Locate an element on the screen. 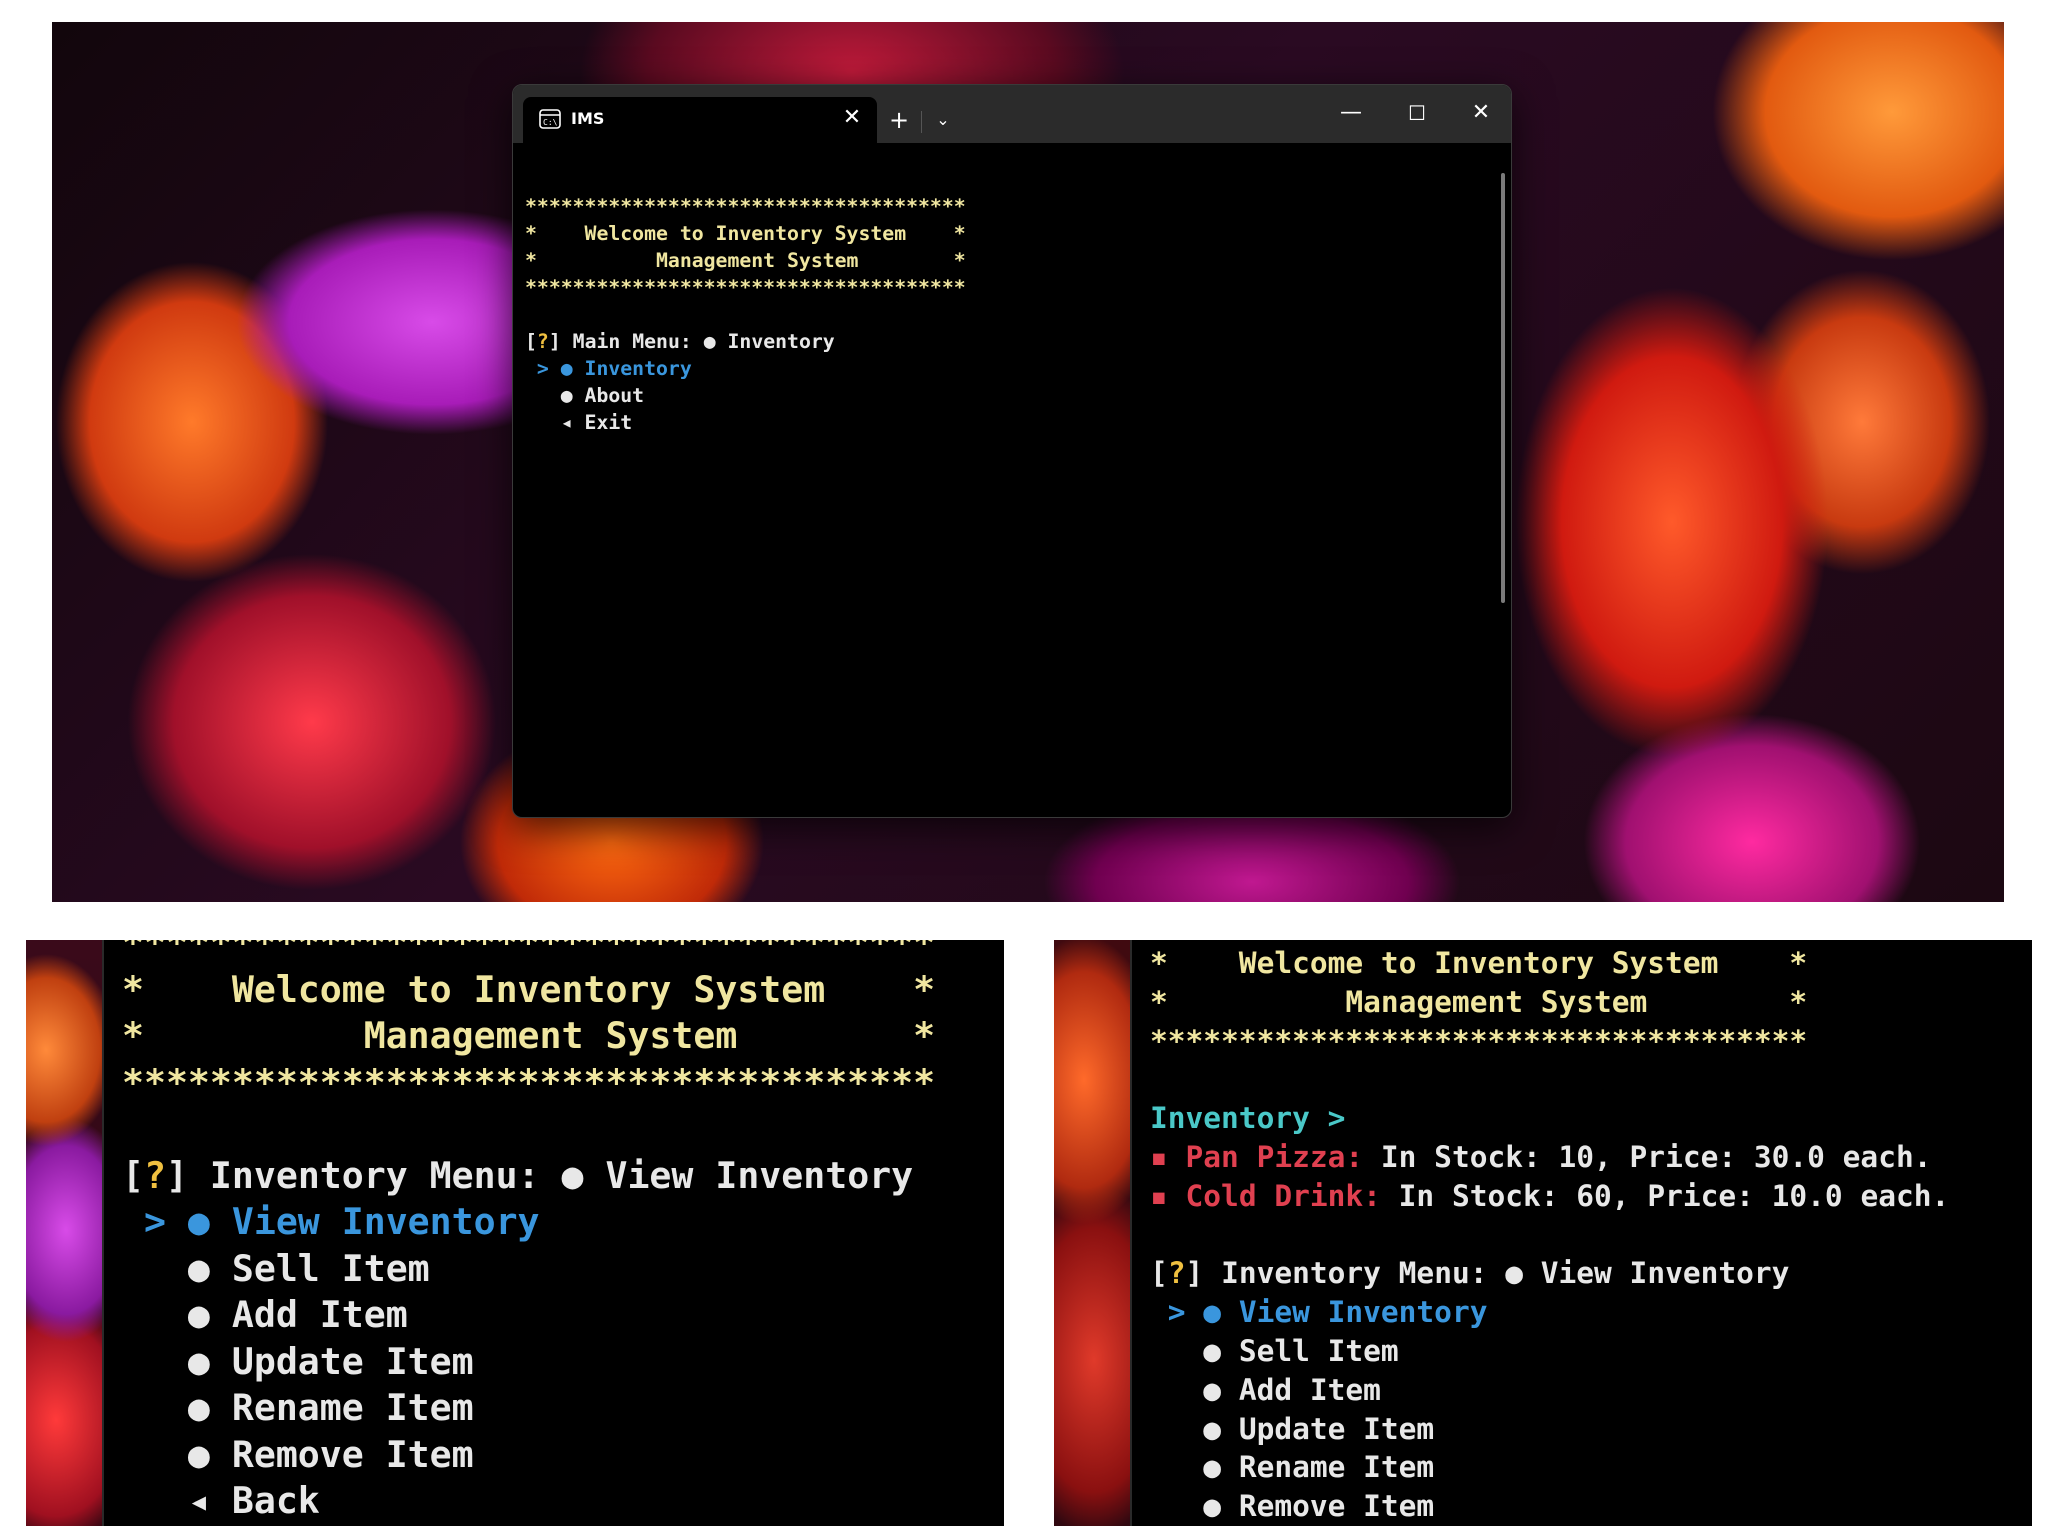 The image size is (2048, 1536). prompt-answer: ● Inventory is located at coordinates (769, 341).